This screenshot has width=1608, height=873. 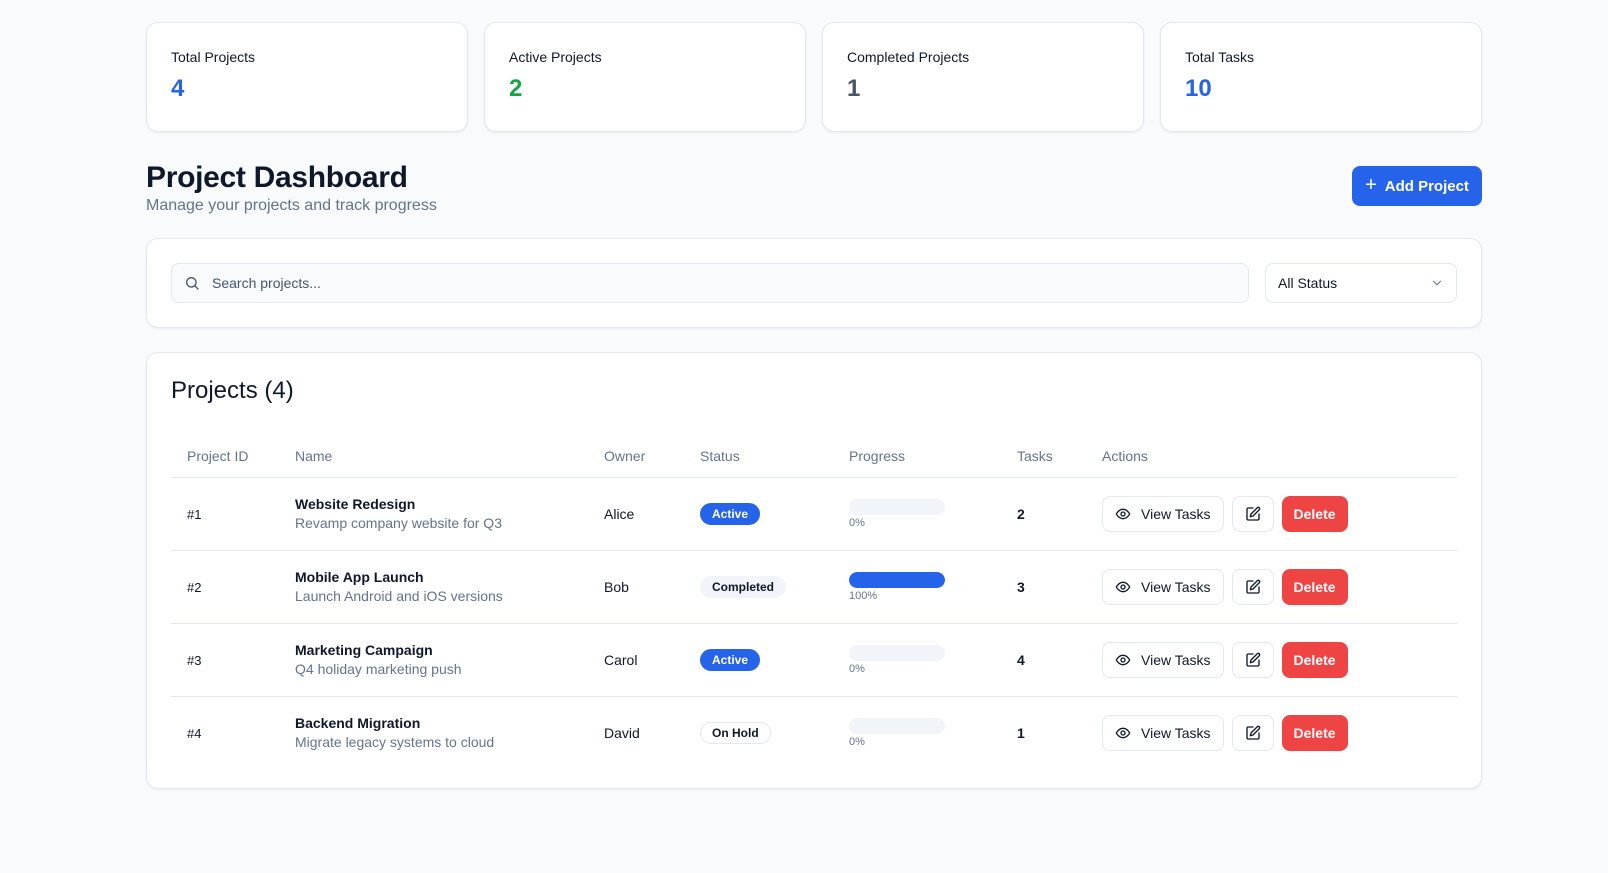 What do you see at coordinates (863, 595) in the screenshot?
I see `progress-label: 100%` at bounding box center [863, 595].